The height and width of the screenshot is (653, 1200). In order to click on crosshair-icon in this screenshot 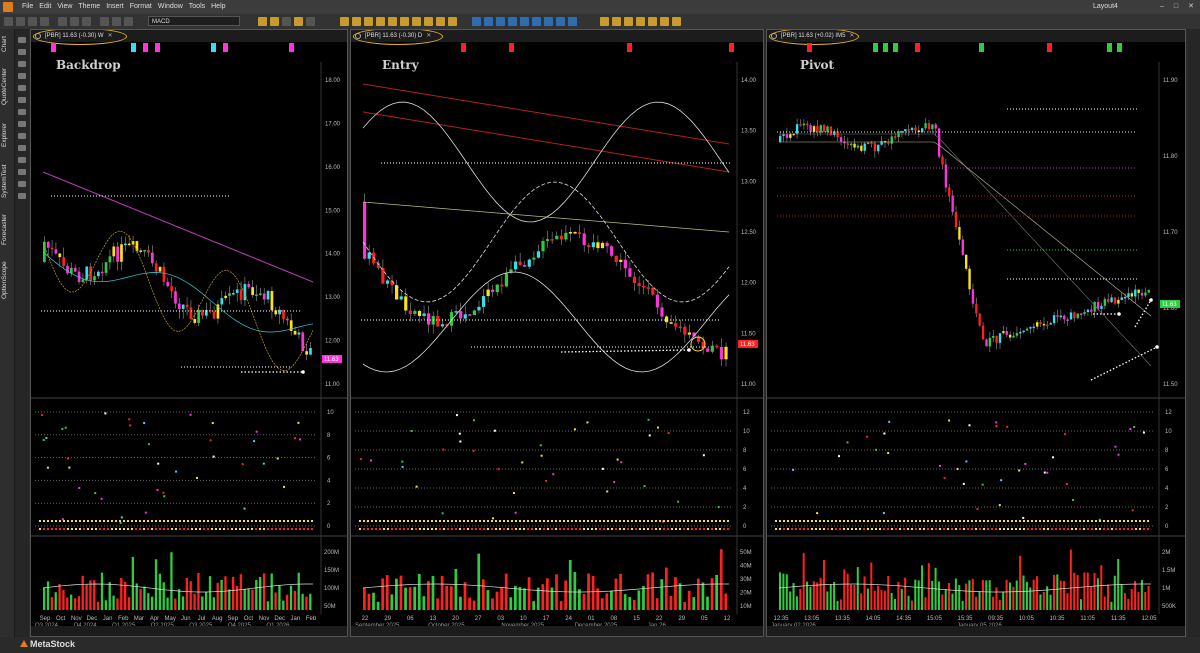, I will do `click(86, 21)`.